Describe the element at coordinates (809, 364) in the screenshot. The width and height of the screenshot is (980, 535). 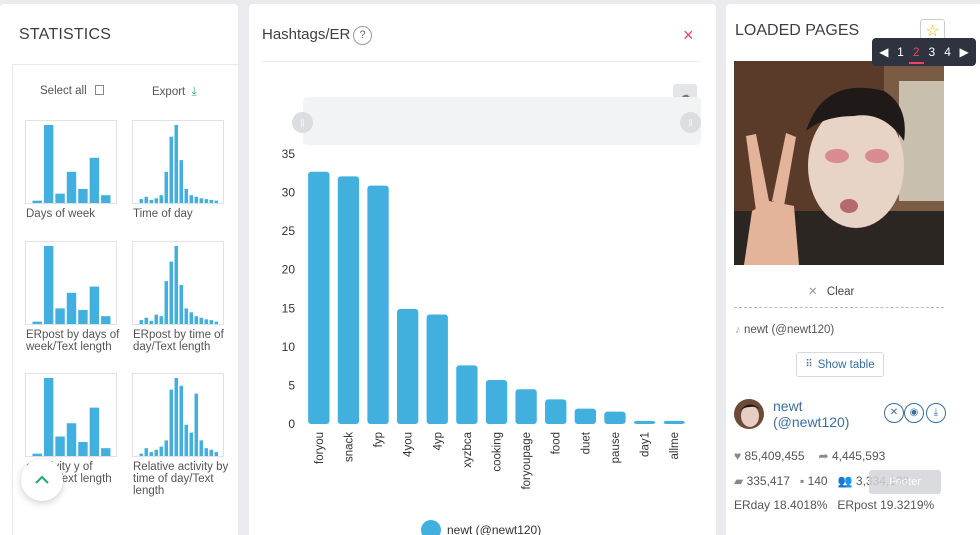
I see `grid-icon: ⠿` at that location.